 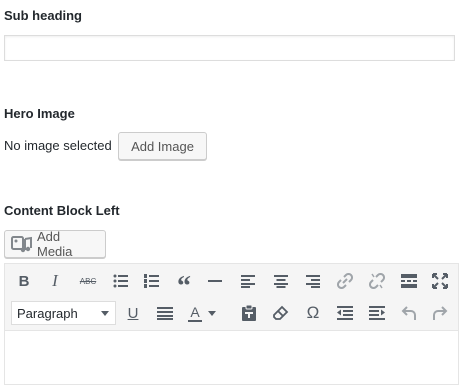 I want to click on fullscreen-button, so click(x=440, y=281).